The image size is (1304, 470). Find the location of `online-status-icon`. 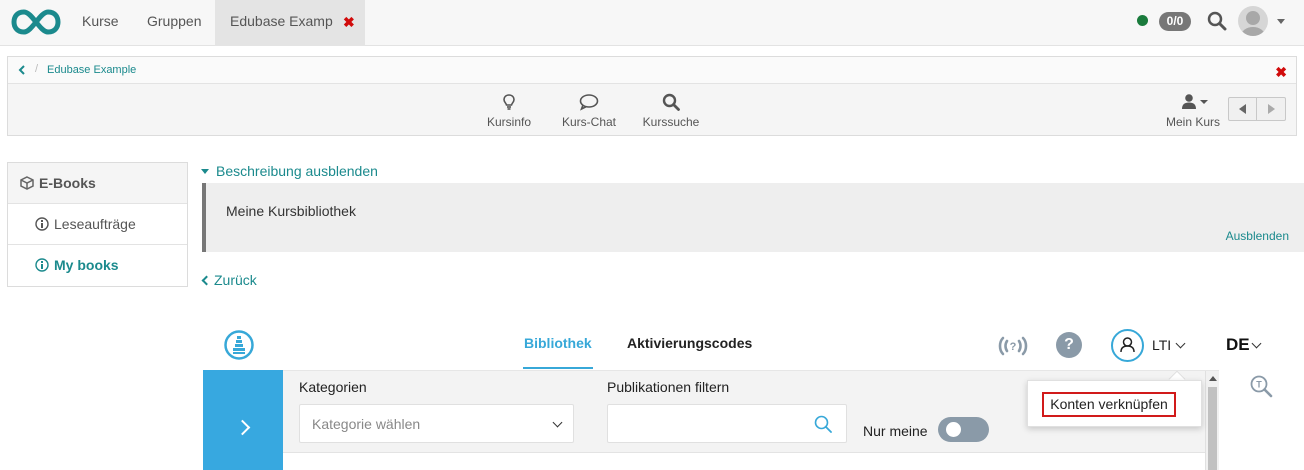

online-status-icon is located at coordinates (1142, 20).